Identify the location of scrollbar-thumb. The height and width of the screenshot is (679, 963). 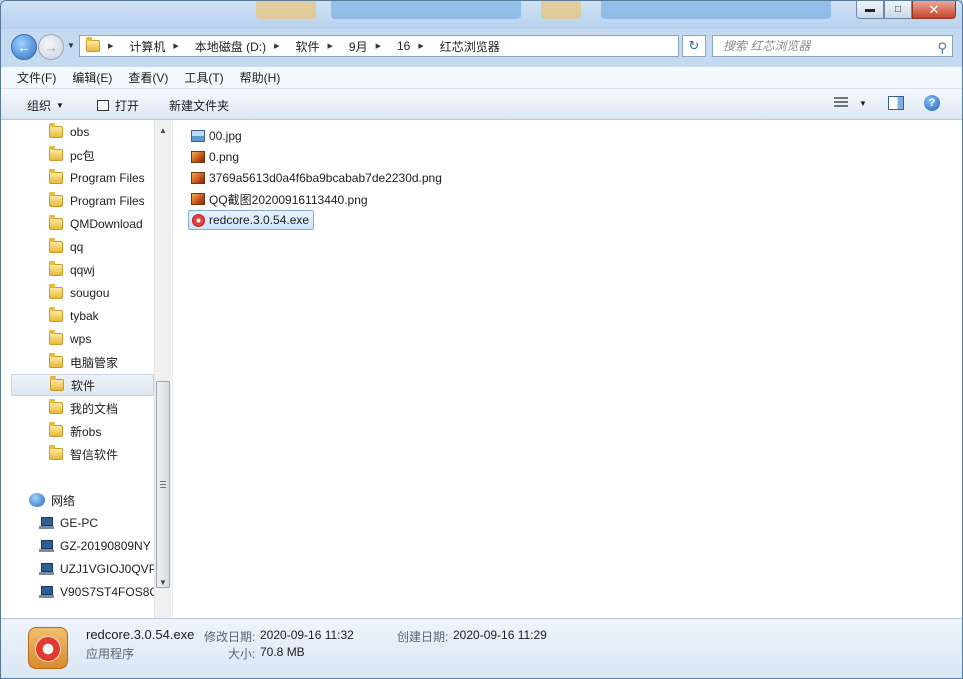
(163, 484).